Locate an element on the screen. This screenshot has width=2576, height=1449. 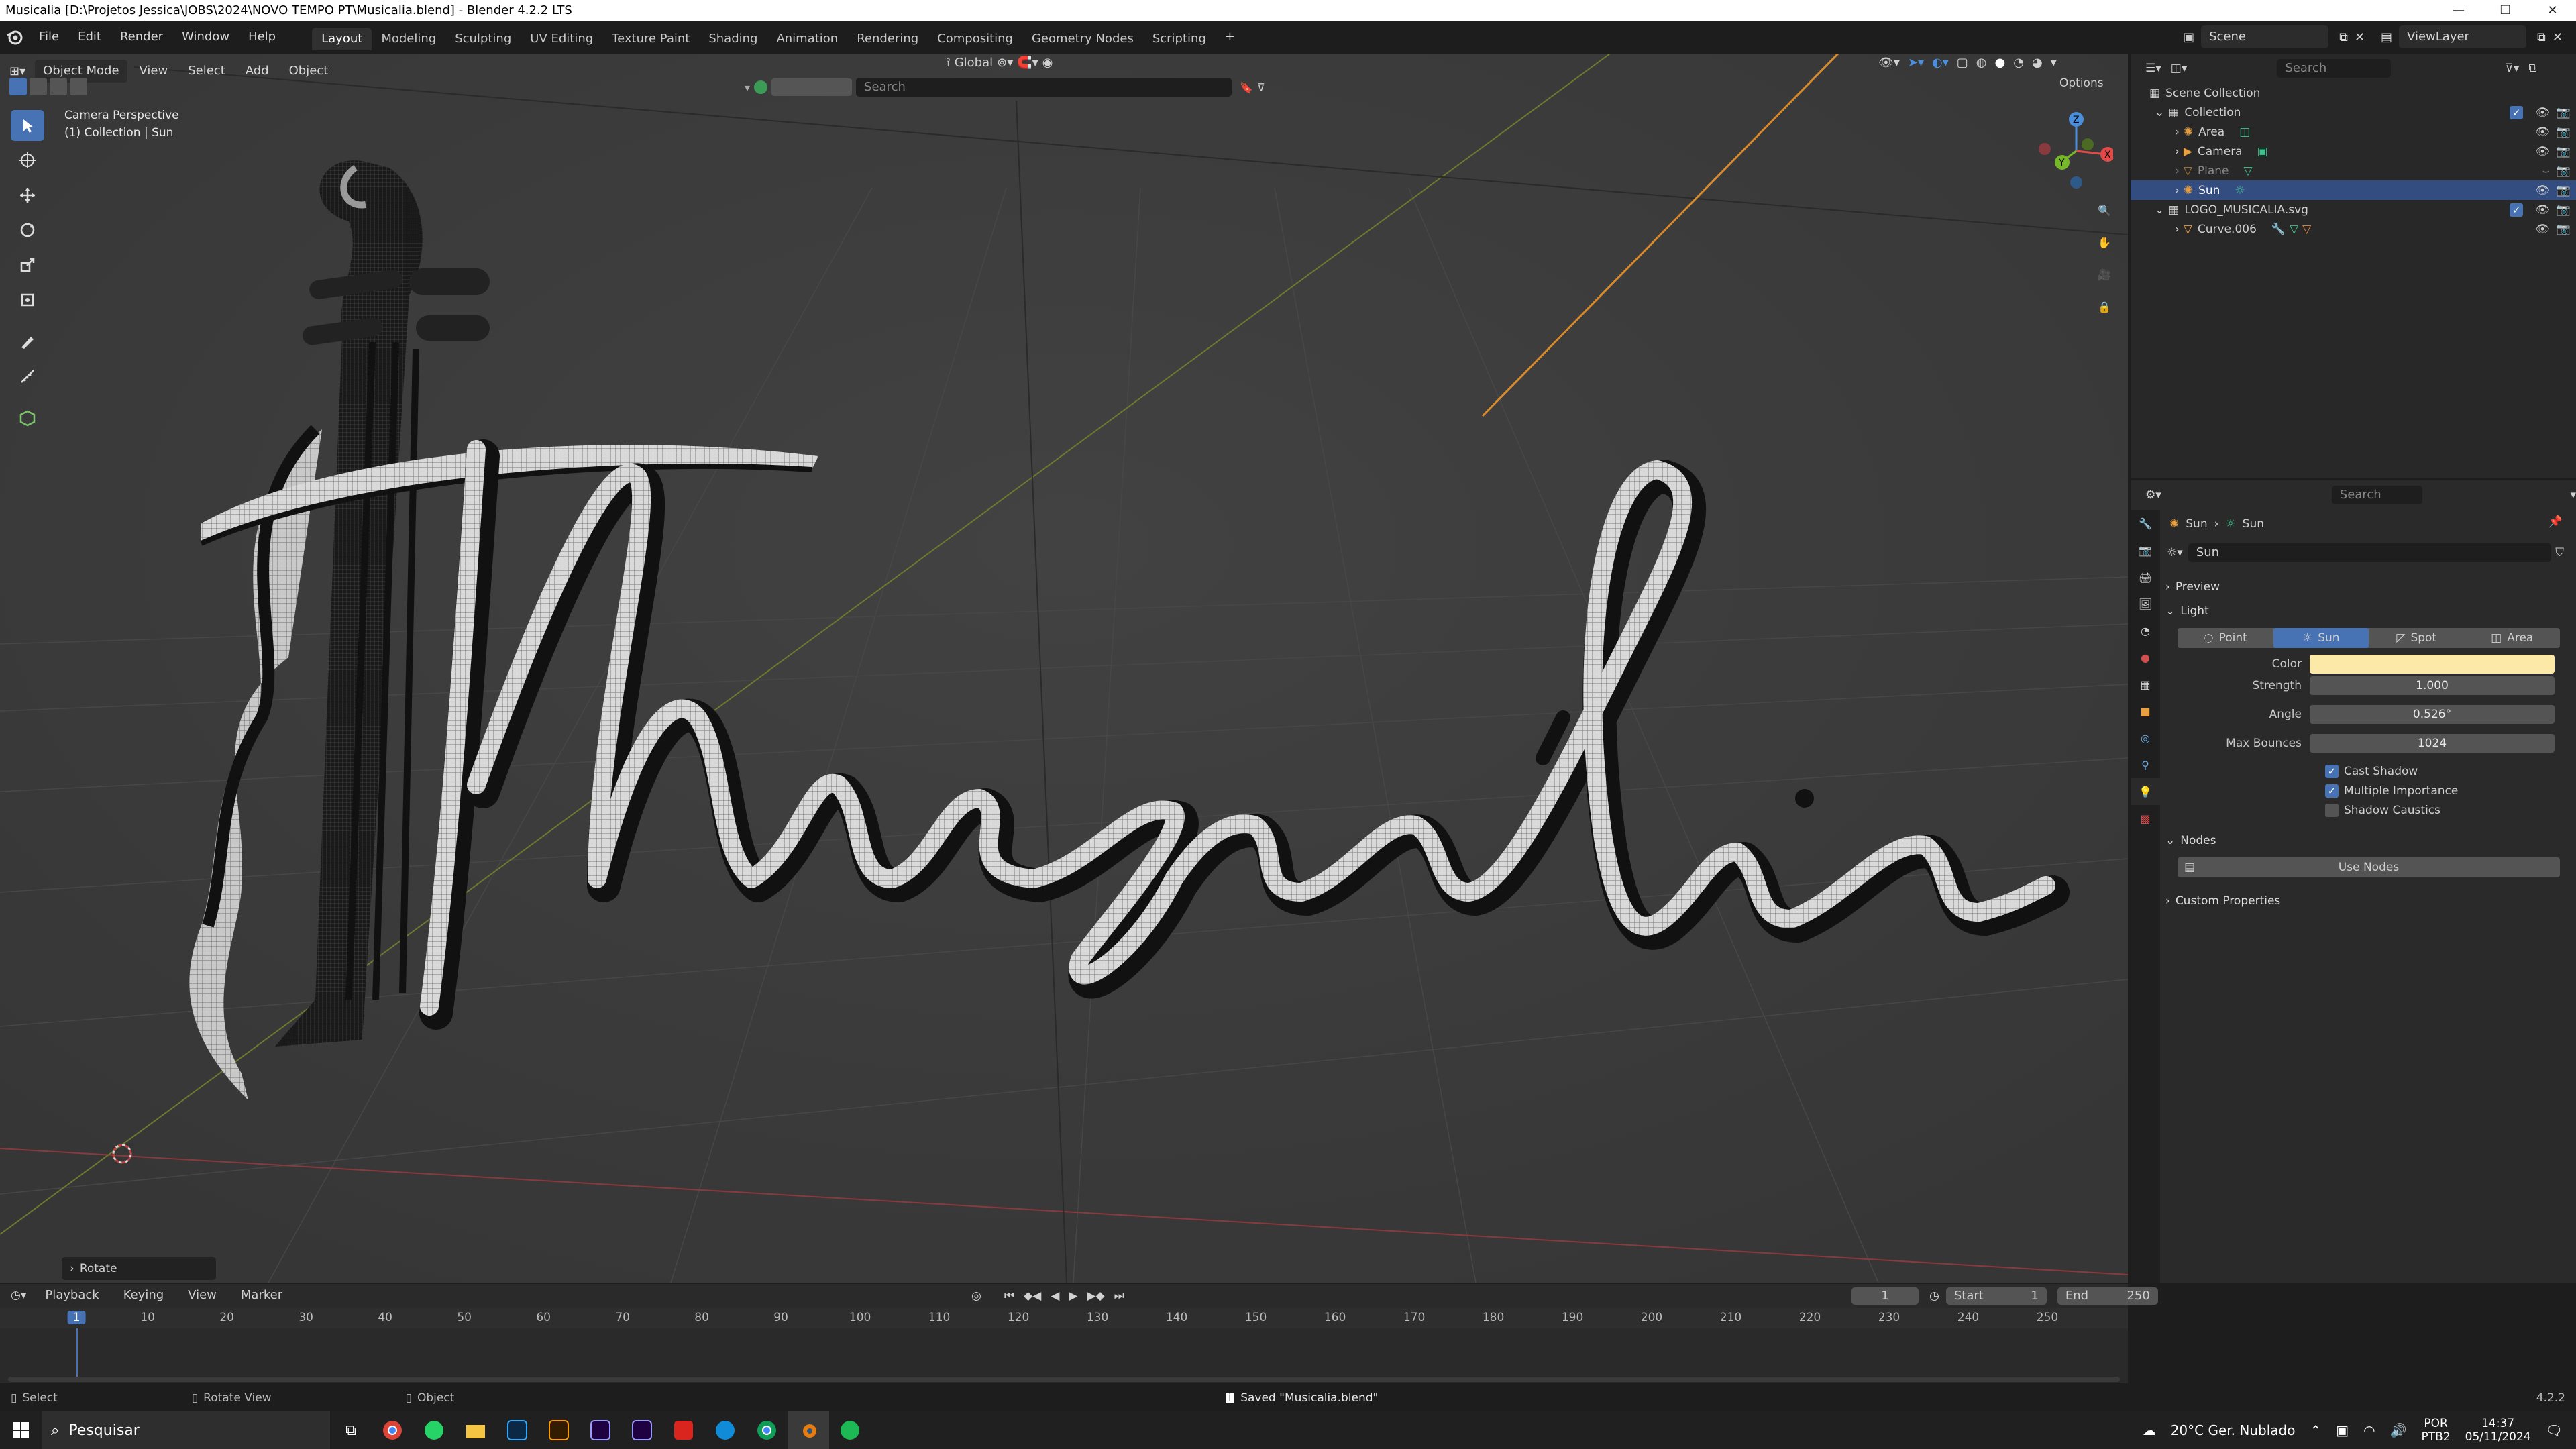
panel-preview: › Preview is located at coordinates (2366, 587).